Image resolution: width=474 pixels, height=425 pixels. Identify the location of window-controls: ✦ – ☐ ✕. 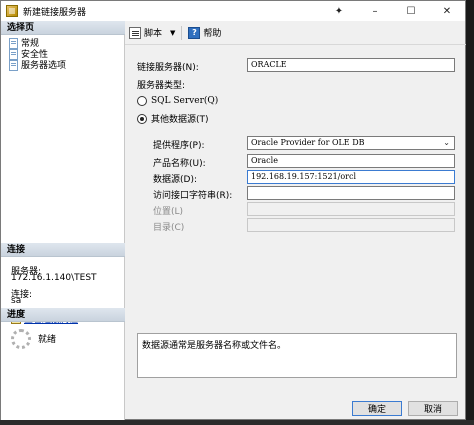
(393, 11).